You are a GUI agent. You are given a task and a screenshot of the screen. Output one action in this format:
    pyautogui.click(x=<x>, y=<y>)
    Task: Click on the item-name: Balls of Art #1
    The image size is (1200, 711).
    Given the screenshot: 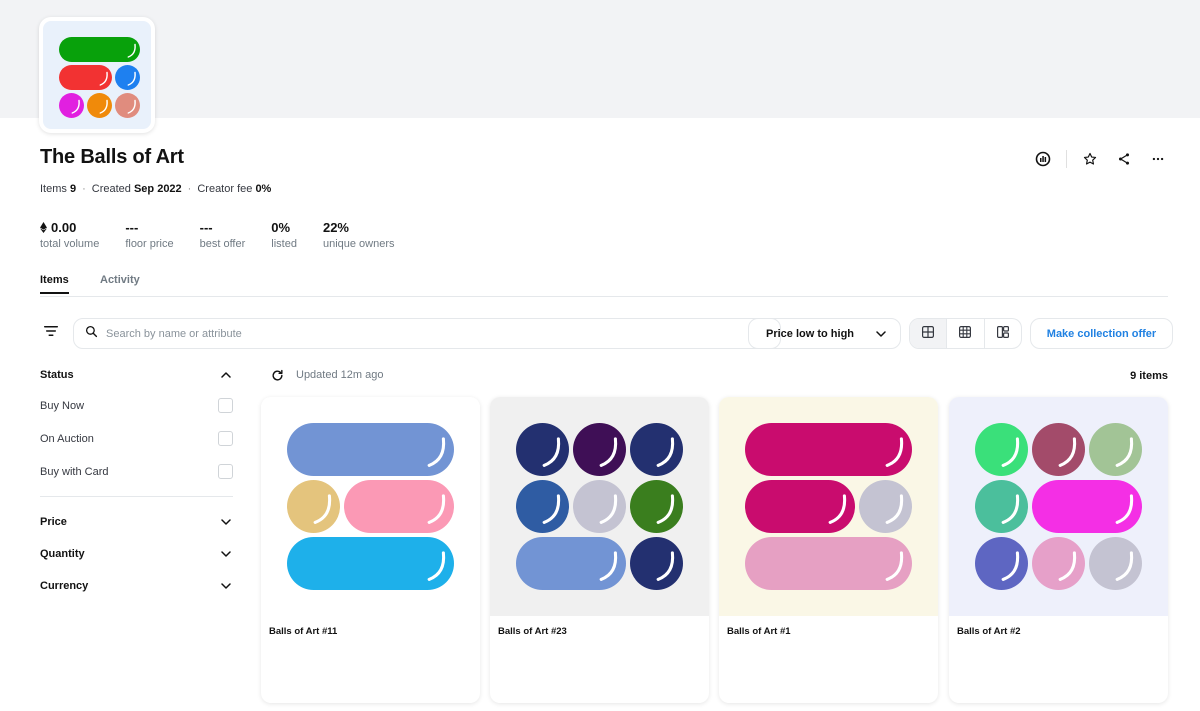 What is the action you would take?
    pyautogui.click(x=759, y=631)
    